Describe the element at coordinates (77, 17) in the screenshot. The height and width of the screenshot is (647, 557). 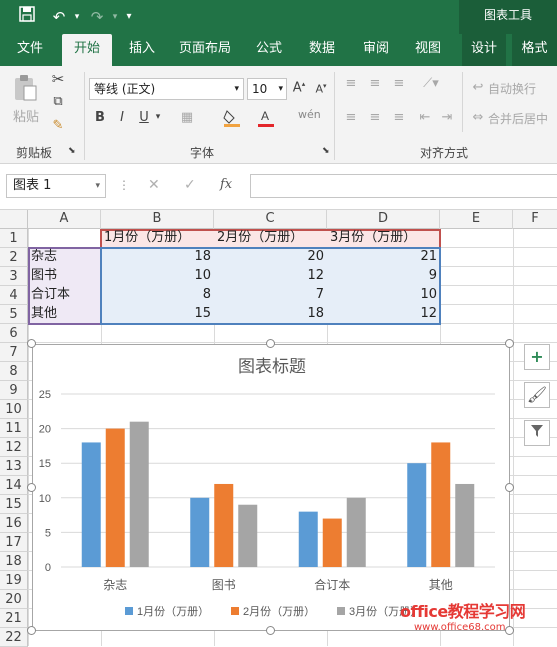
I see `undo-dropdown-icon: ▾` at that location.